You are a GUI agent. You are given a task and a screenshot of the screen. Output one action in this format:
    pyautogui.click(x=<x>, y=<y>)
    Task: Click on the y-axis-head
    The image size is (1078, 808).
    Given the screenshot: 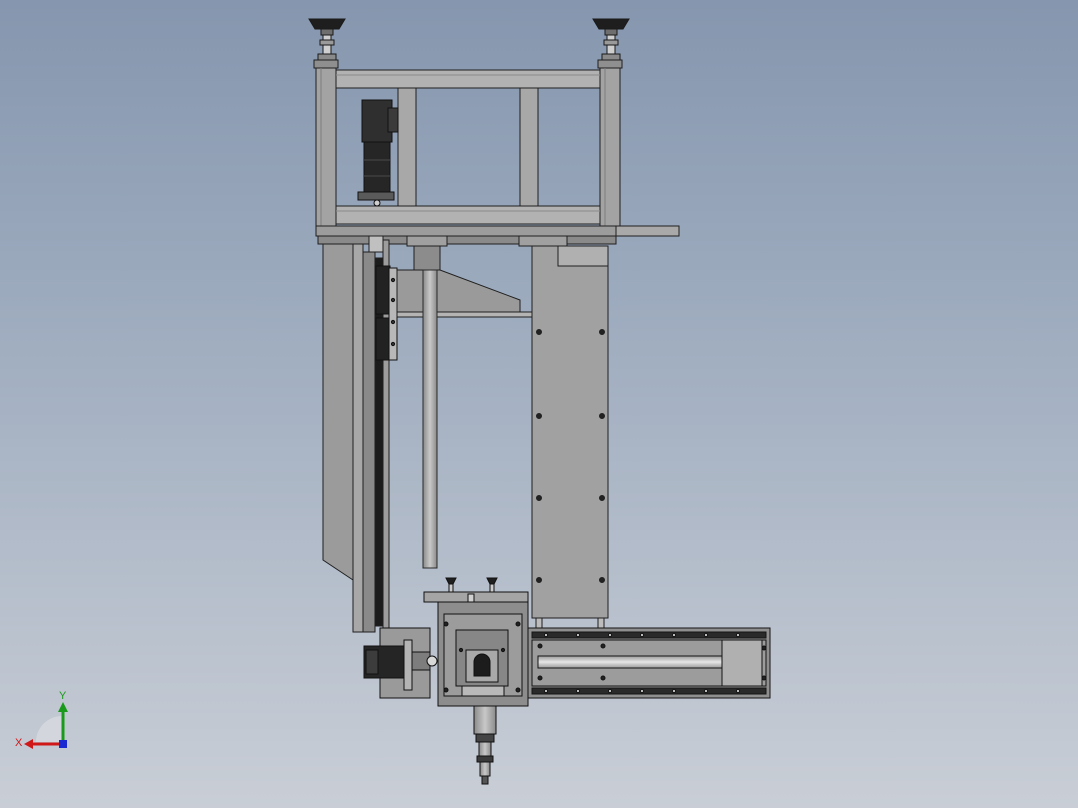 What is the action you would take?
    pyautogui.click(x=63, y=707)
    